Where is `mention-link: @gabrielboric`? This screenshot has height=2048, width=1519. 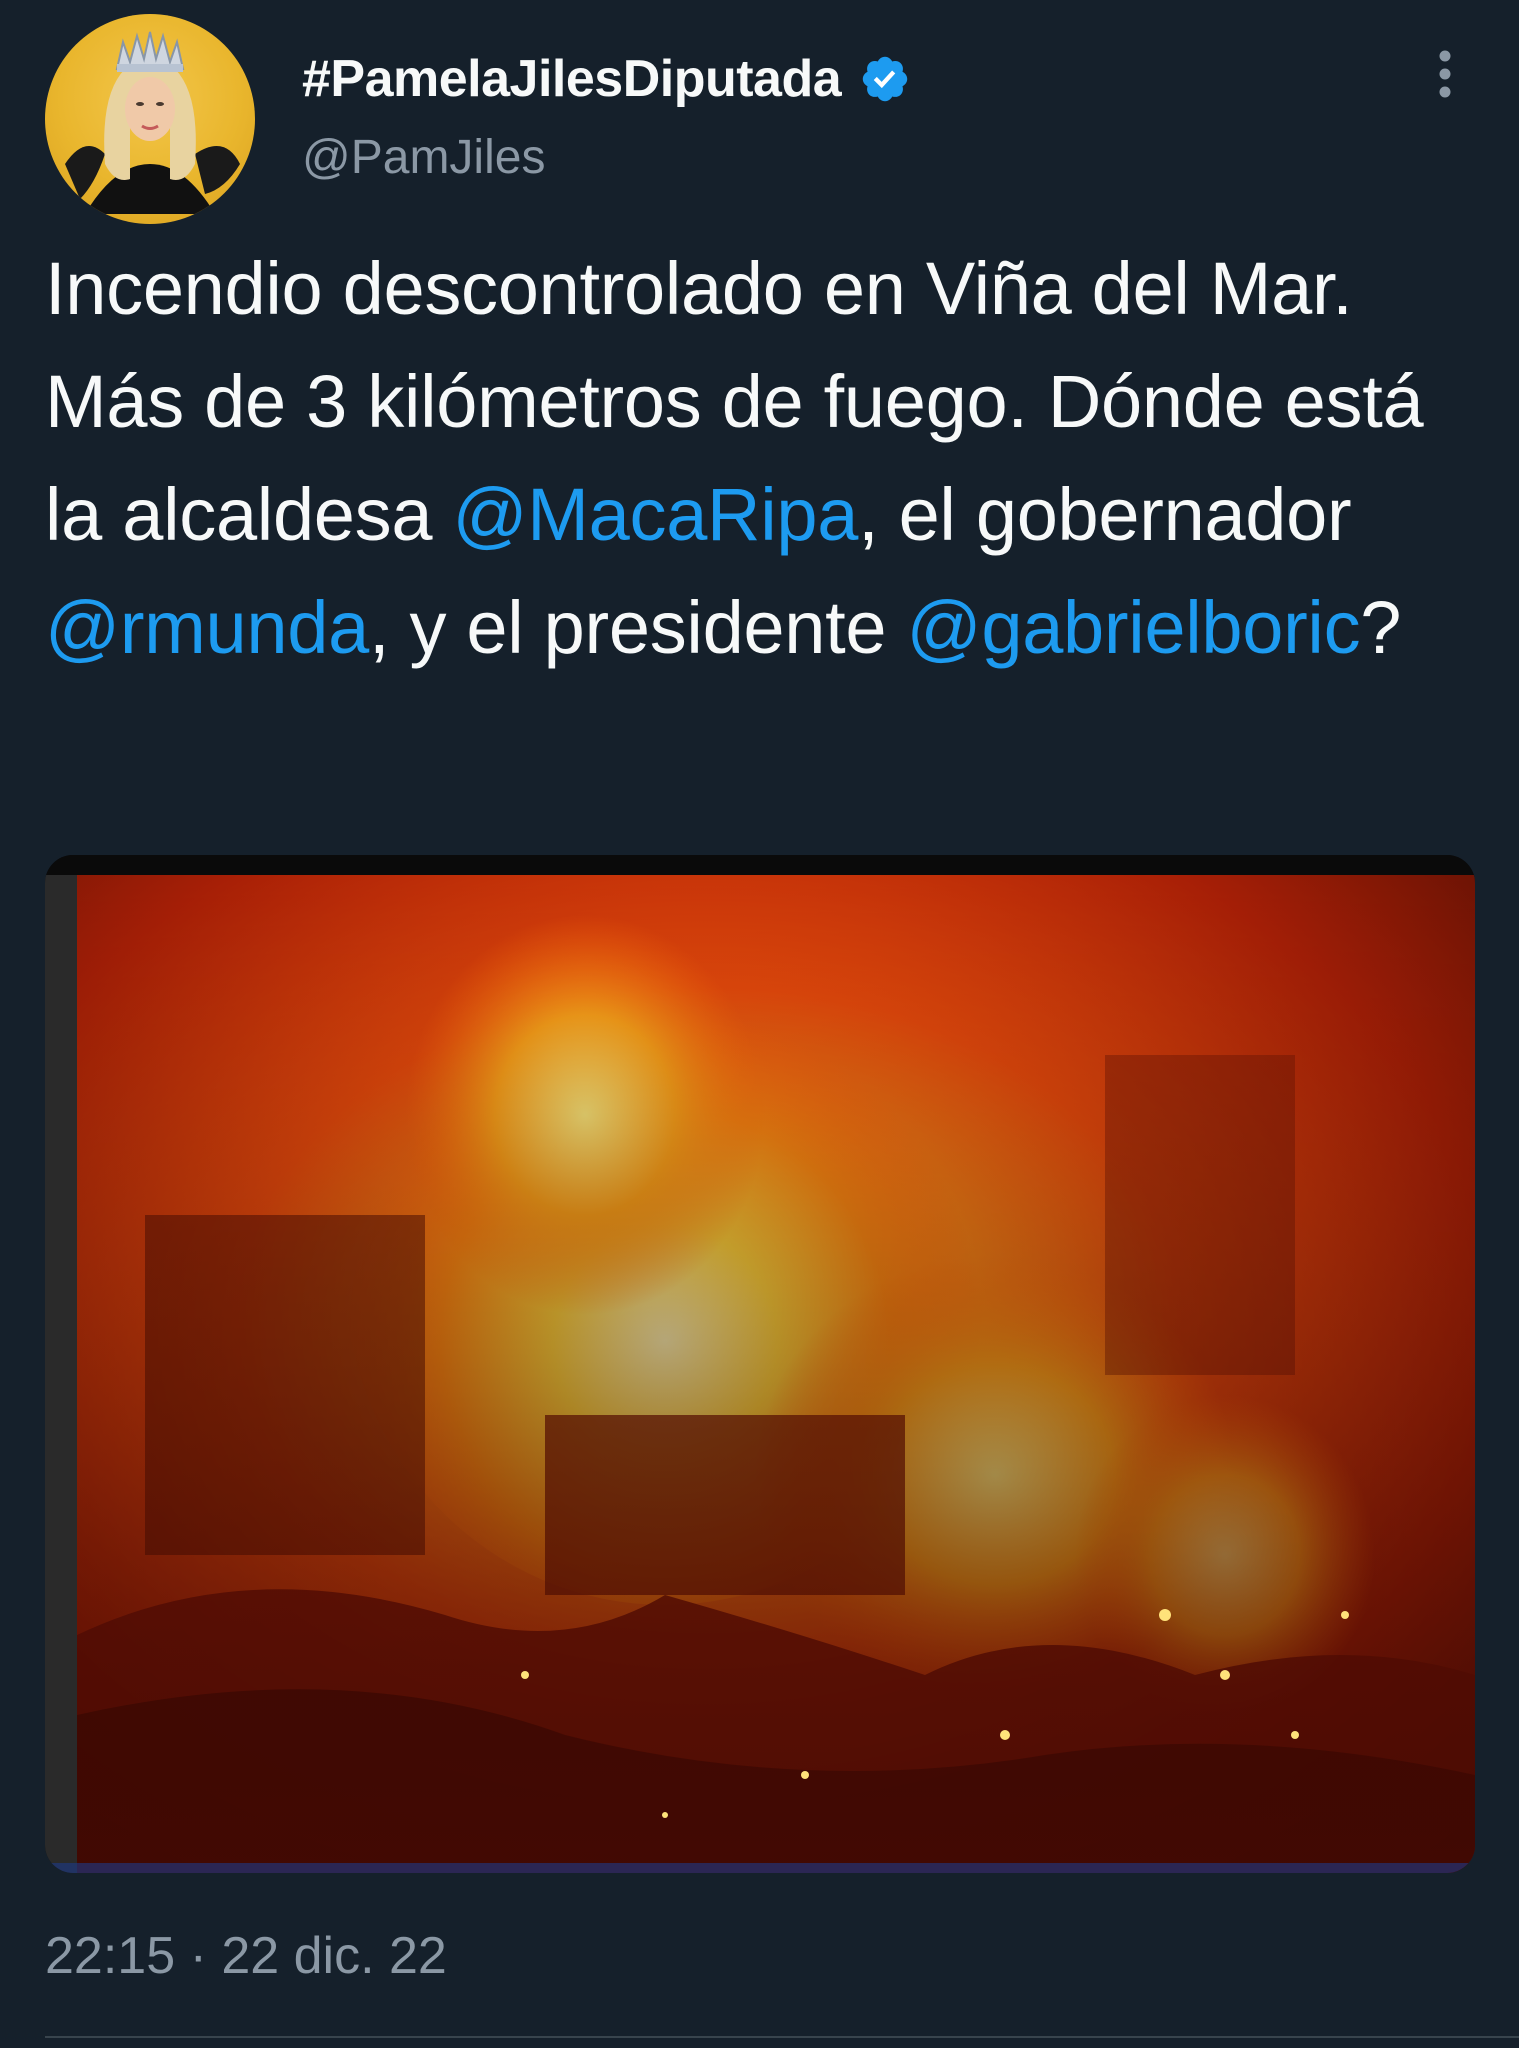
mention-link: @gabrielboric is located at coordinates (1134, 627).